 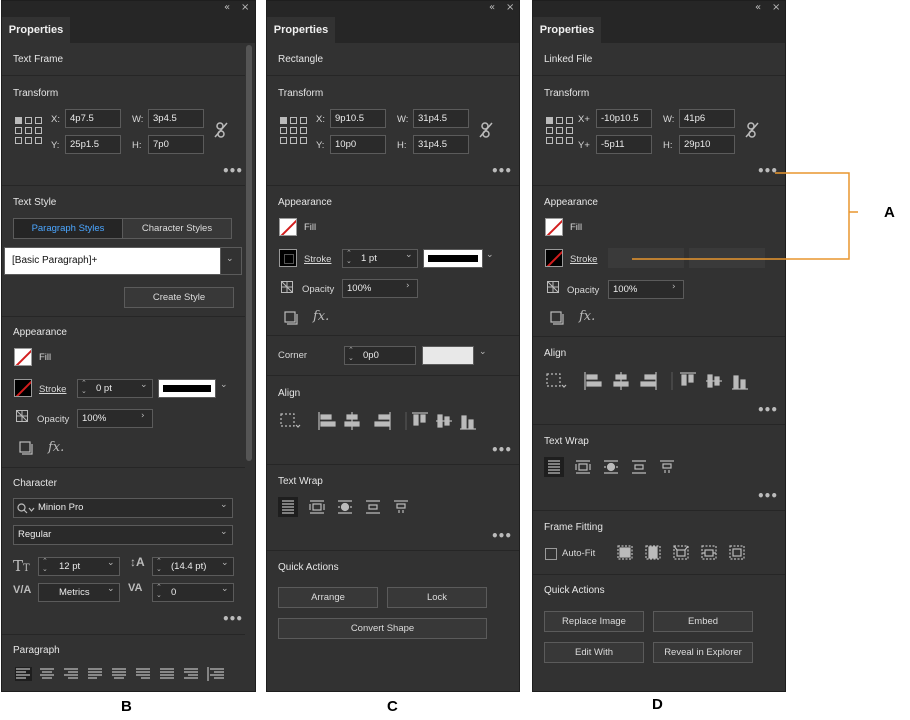 What do you see at coordinates (624, 118) in the screenshot?
I see `x-position-field: -10p10.5` at bounding box center [624, 118].